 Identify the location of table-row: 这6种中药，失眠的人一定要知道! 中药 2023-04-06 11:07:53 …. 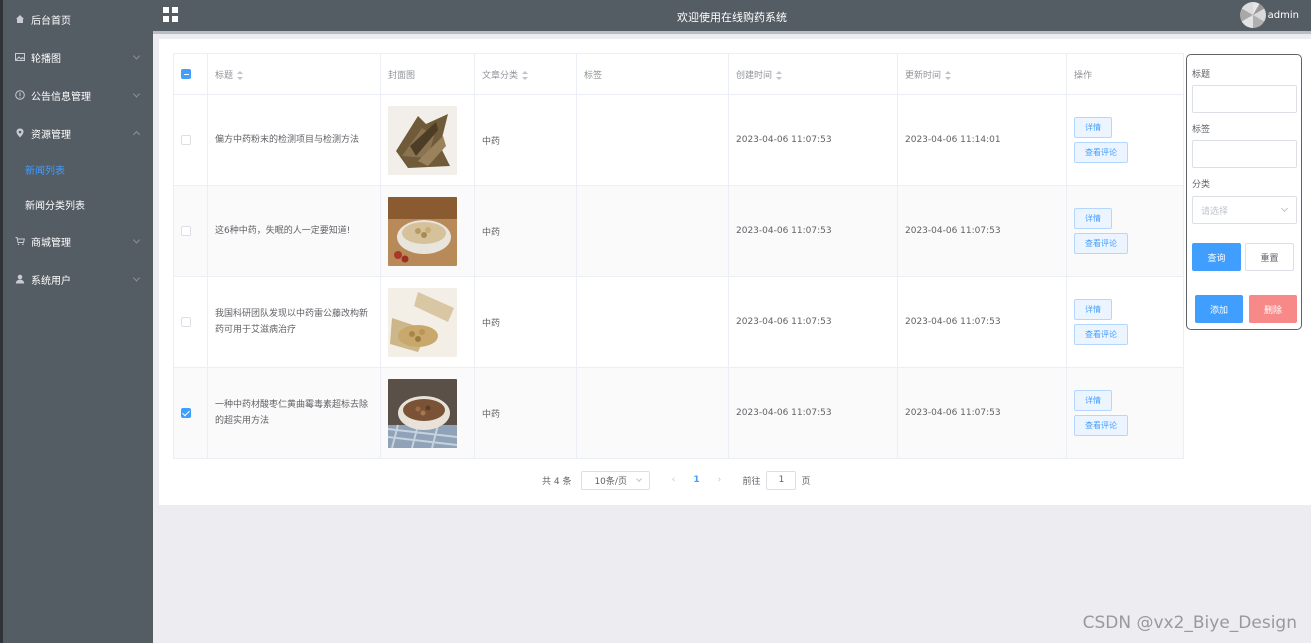
(678, 231).